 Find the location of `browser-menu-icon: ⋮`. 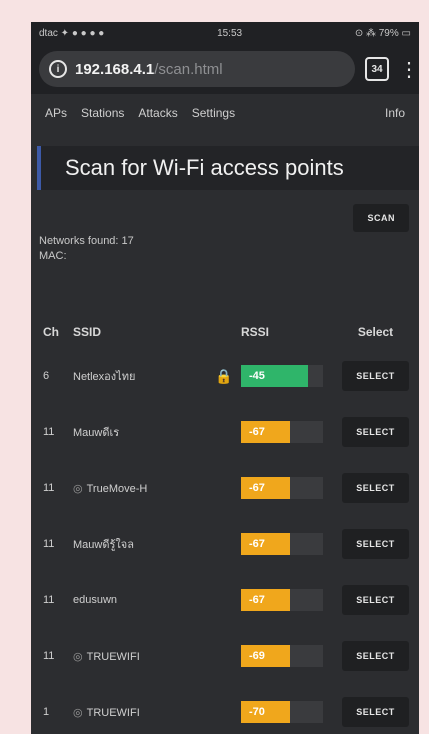

browser-menu-icon: ⋮ is located at coordinates (409, 69).